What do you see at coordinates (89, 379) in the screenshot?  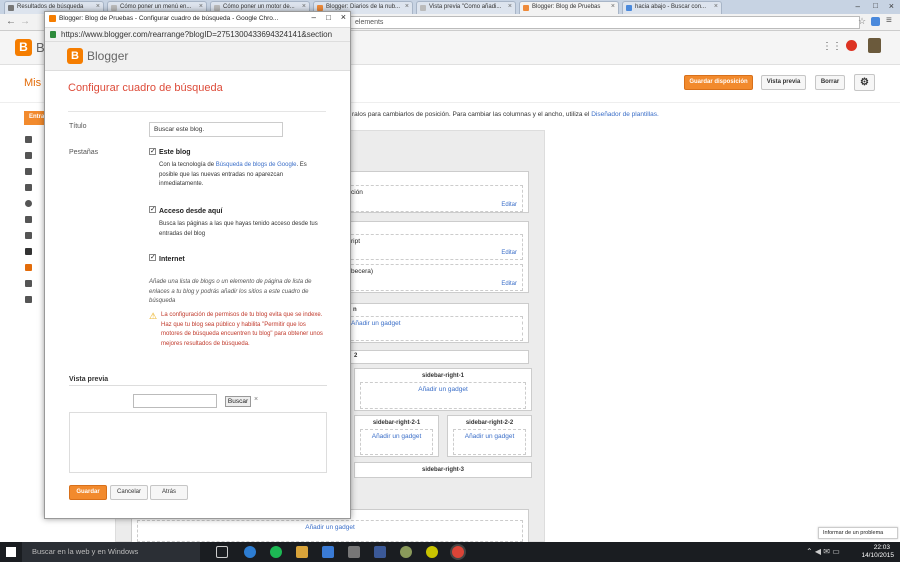 I see `preview-label: Vista previa` at bounding box center [89, 379].